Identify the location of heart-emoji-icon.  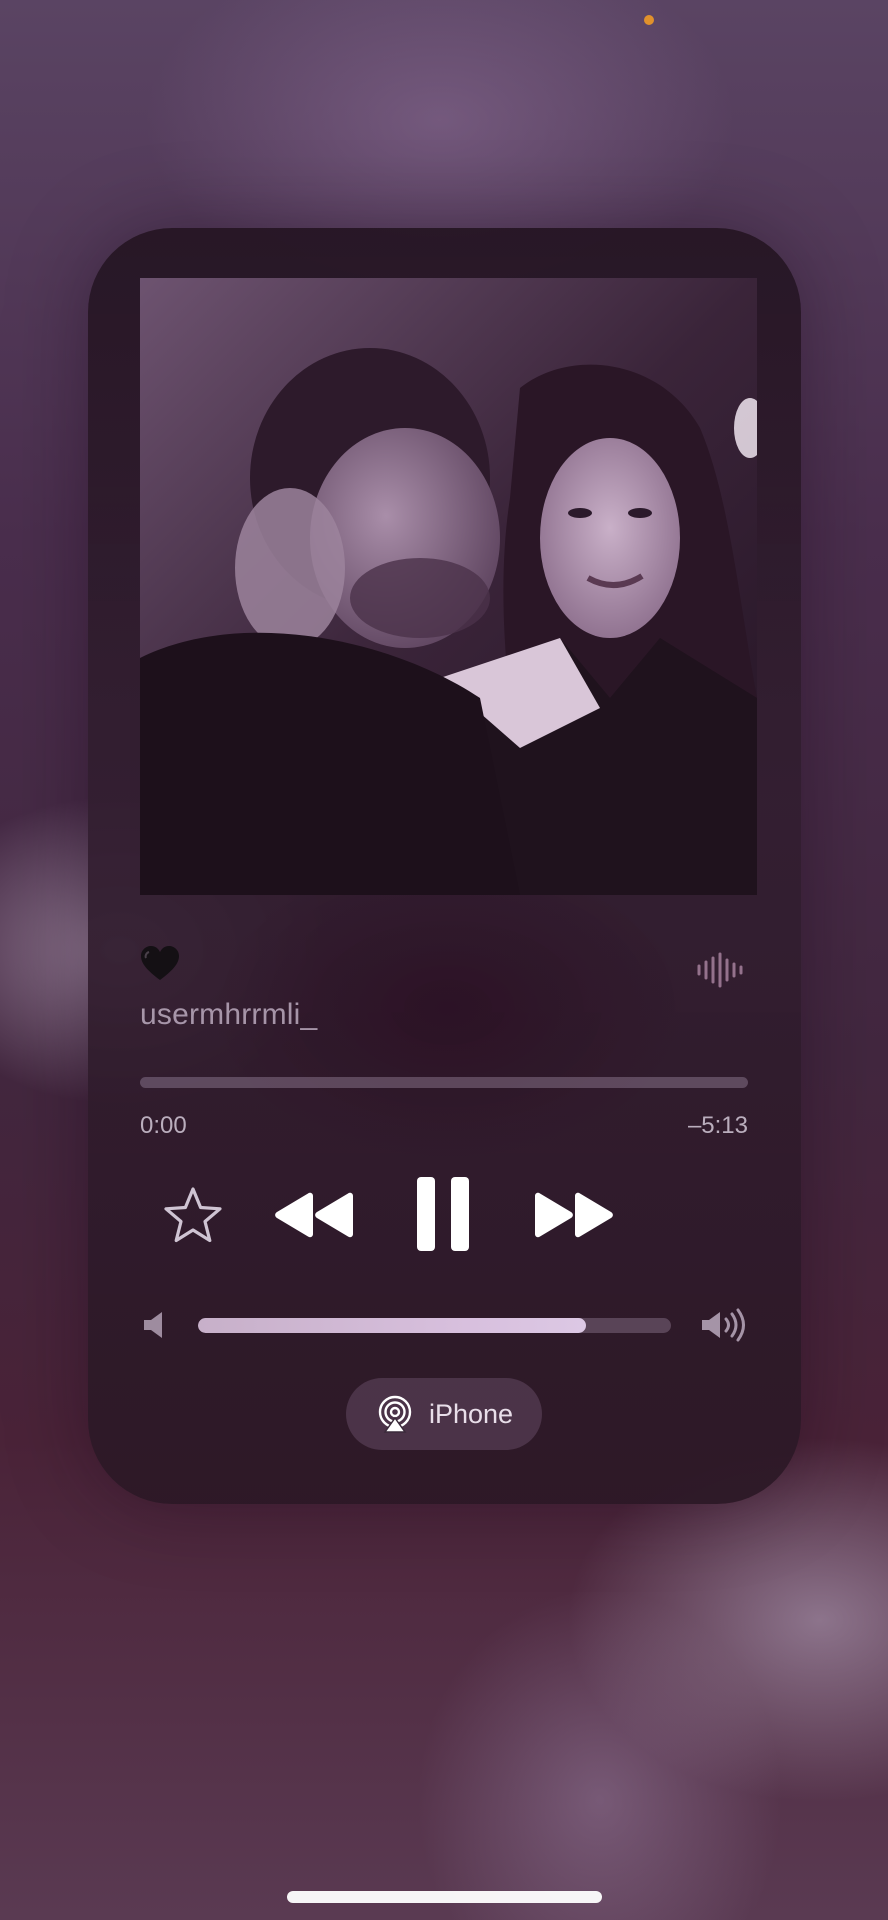
(160, 963).